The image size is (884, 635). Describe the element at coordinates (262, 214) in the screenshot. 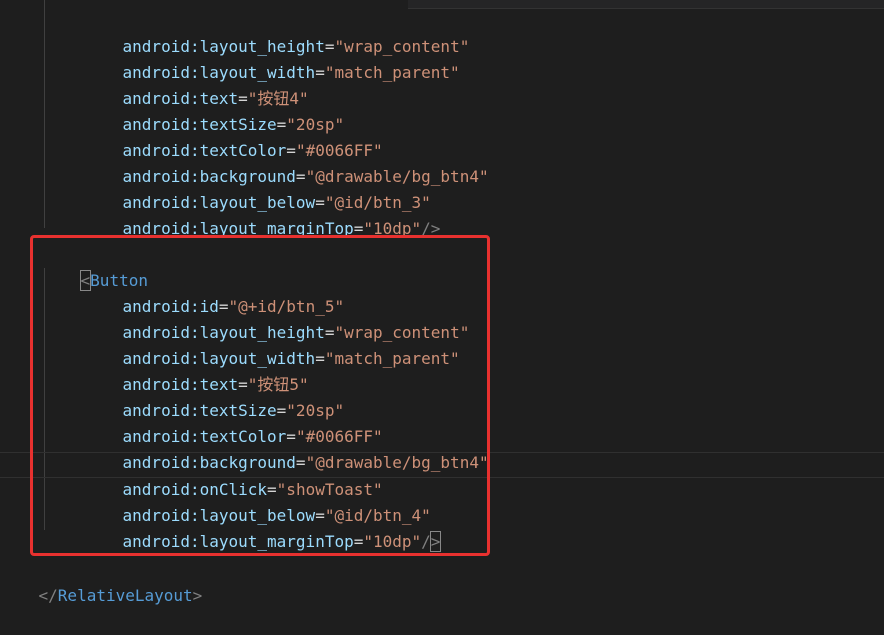

I see `code-line: android:layout_marginTop="10dp"/>` at that location.